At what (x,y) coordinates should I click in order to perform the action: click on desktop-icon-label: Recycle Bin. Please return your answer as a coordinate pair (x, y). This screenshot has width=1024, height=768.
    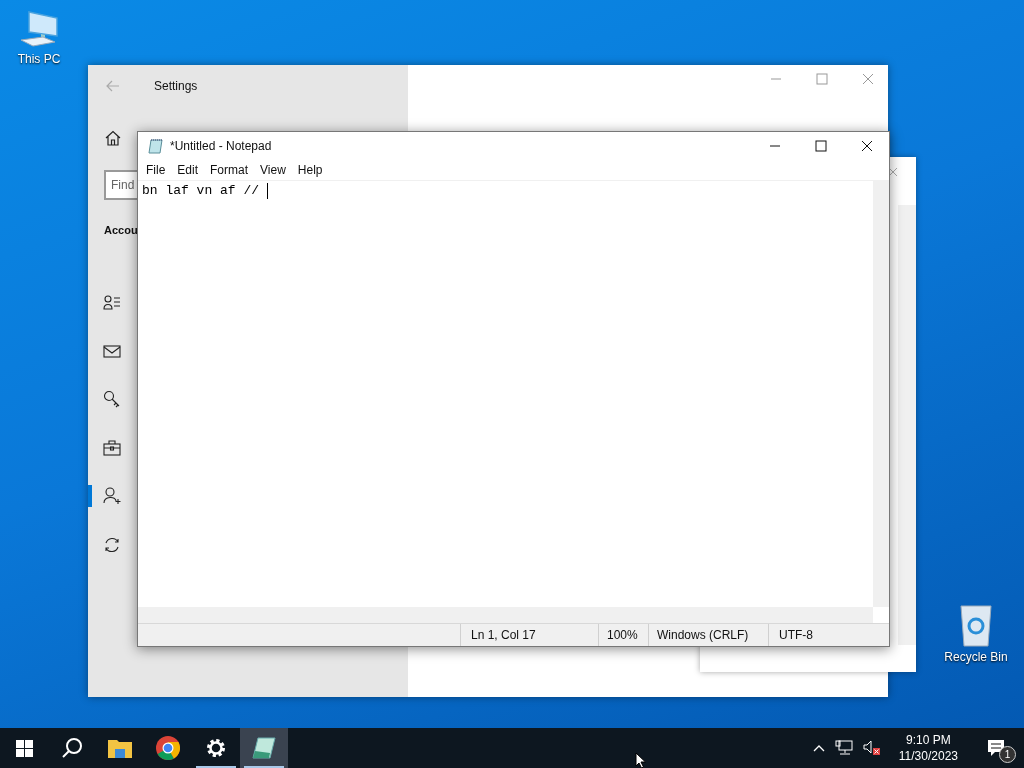
    Looking at the image, I should click on (976, 657).